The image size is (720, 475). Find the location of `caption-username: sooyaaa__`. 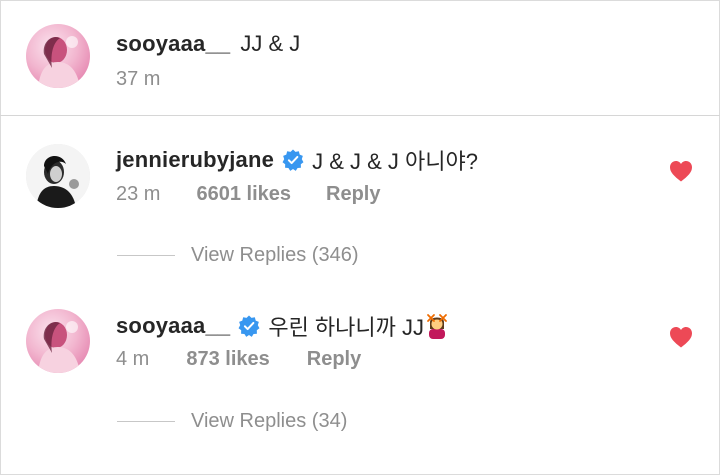

caption-username: sooyaaa__ is located at coordinates (173, 44).